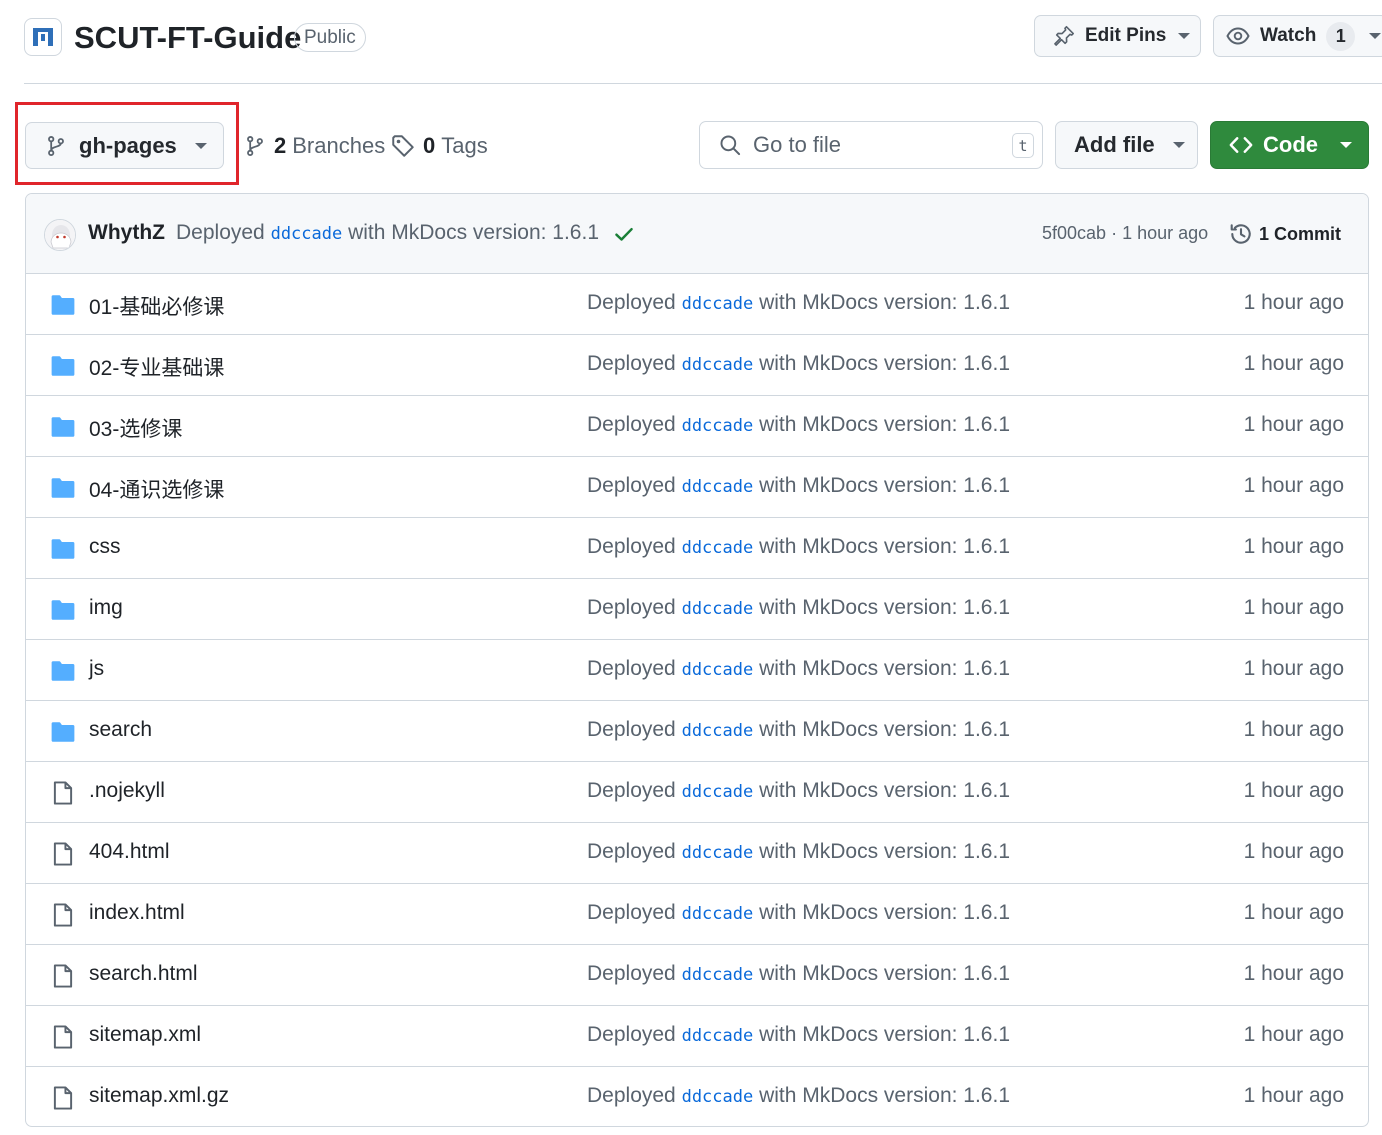 The width and height of the screenshot is (1382, 1135). I want to click on watch-button: Watch 1, so click(1297, 36).